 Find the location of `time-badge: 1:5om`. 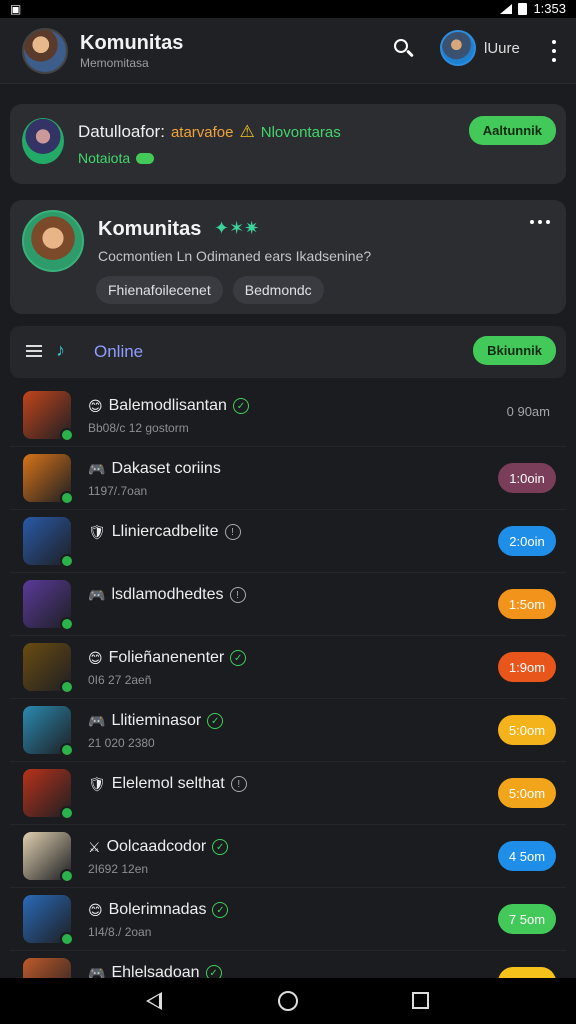

time-badge: 1:5om is located at coordinates (527, 604).